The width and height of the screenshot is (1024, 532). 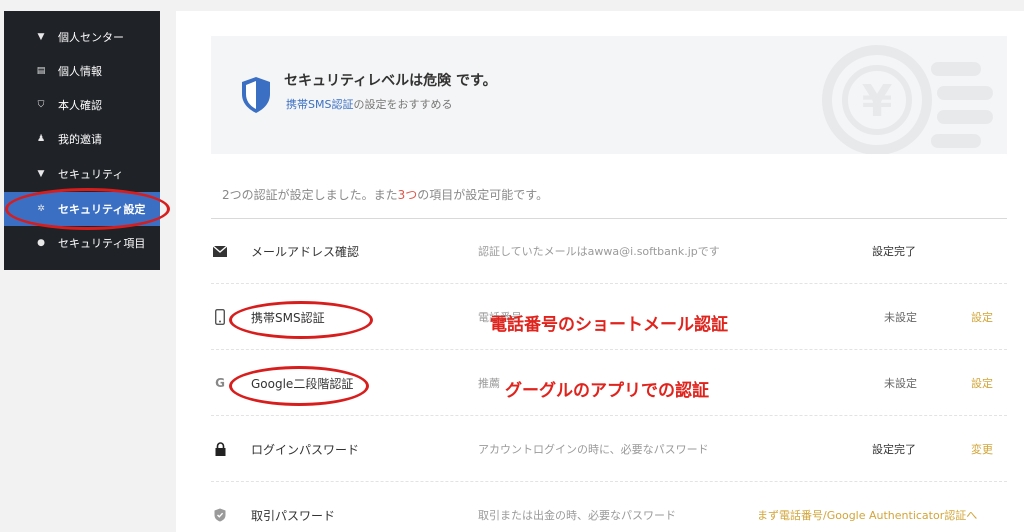 I want to click on sidebar-item-label: セキュリティ項目, so click(x=102, y=243).